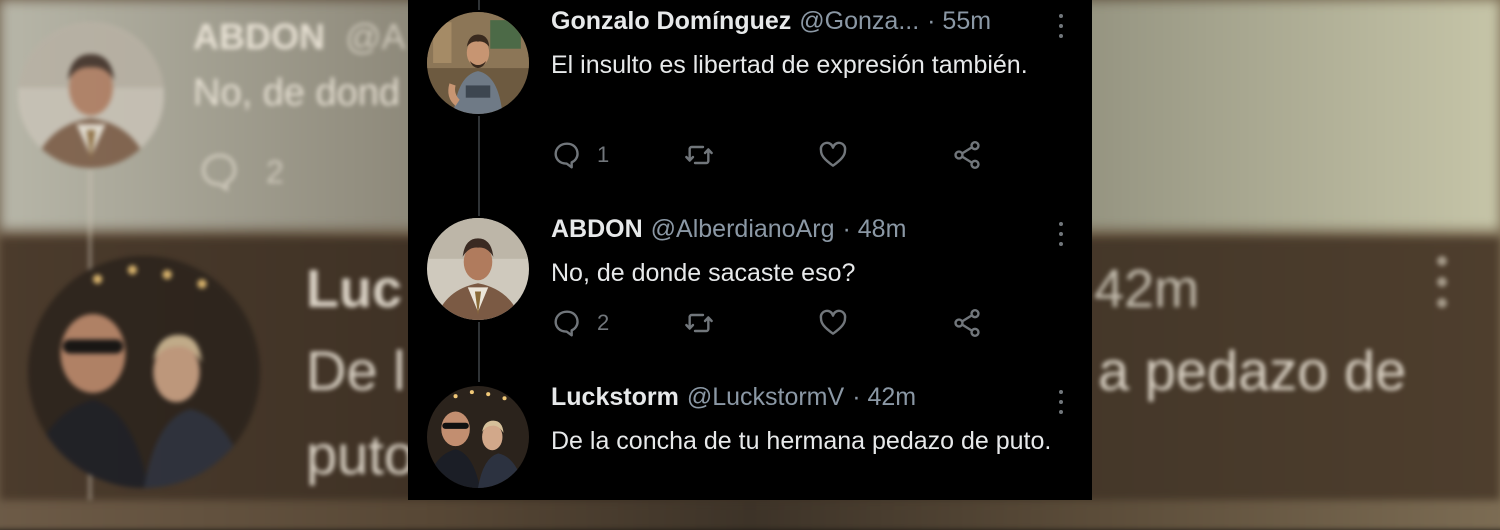 The image size is (1500, 530). Describe the element at coordinates (597, 229) in the screenshot. I see `author-name: ABDON` at that location.